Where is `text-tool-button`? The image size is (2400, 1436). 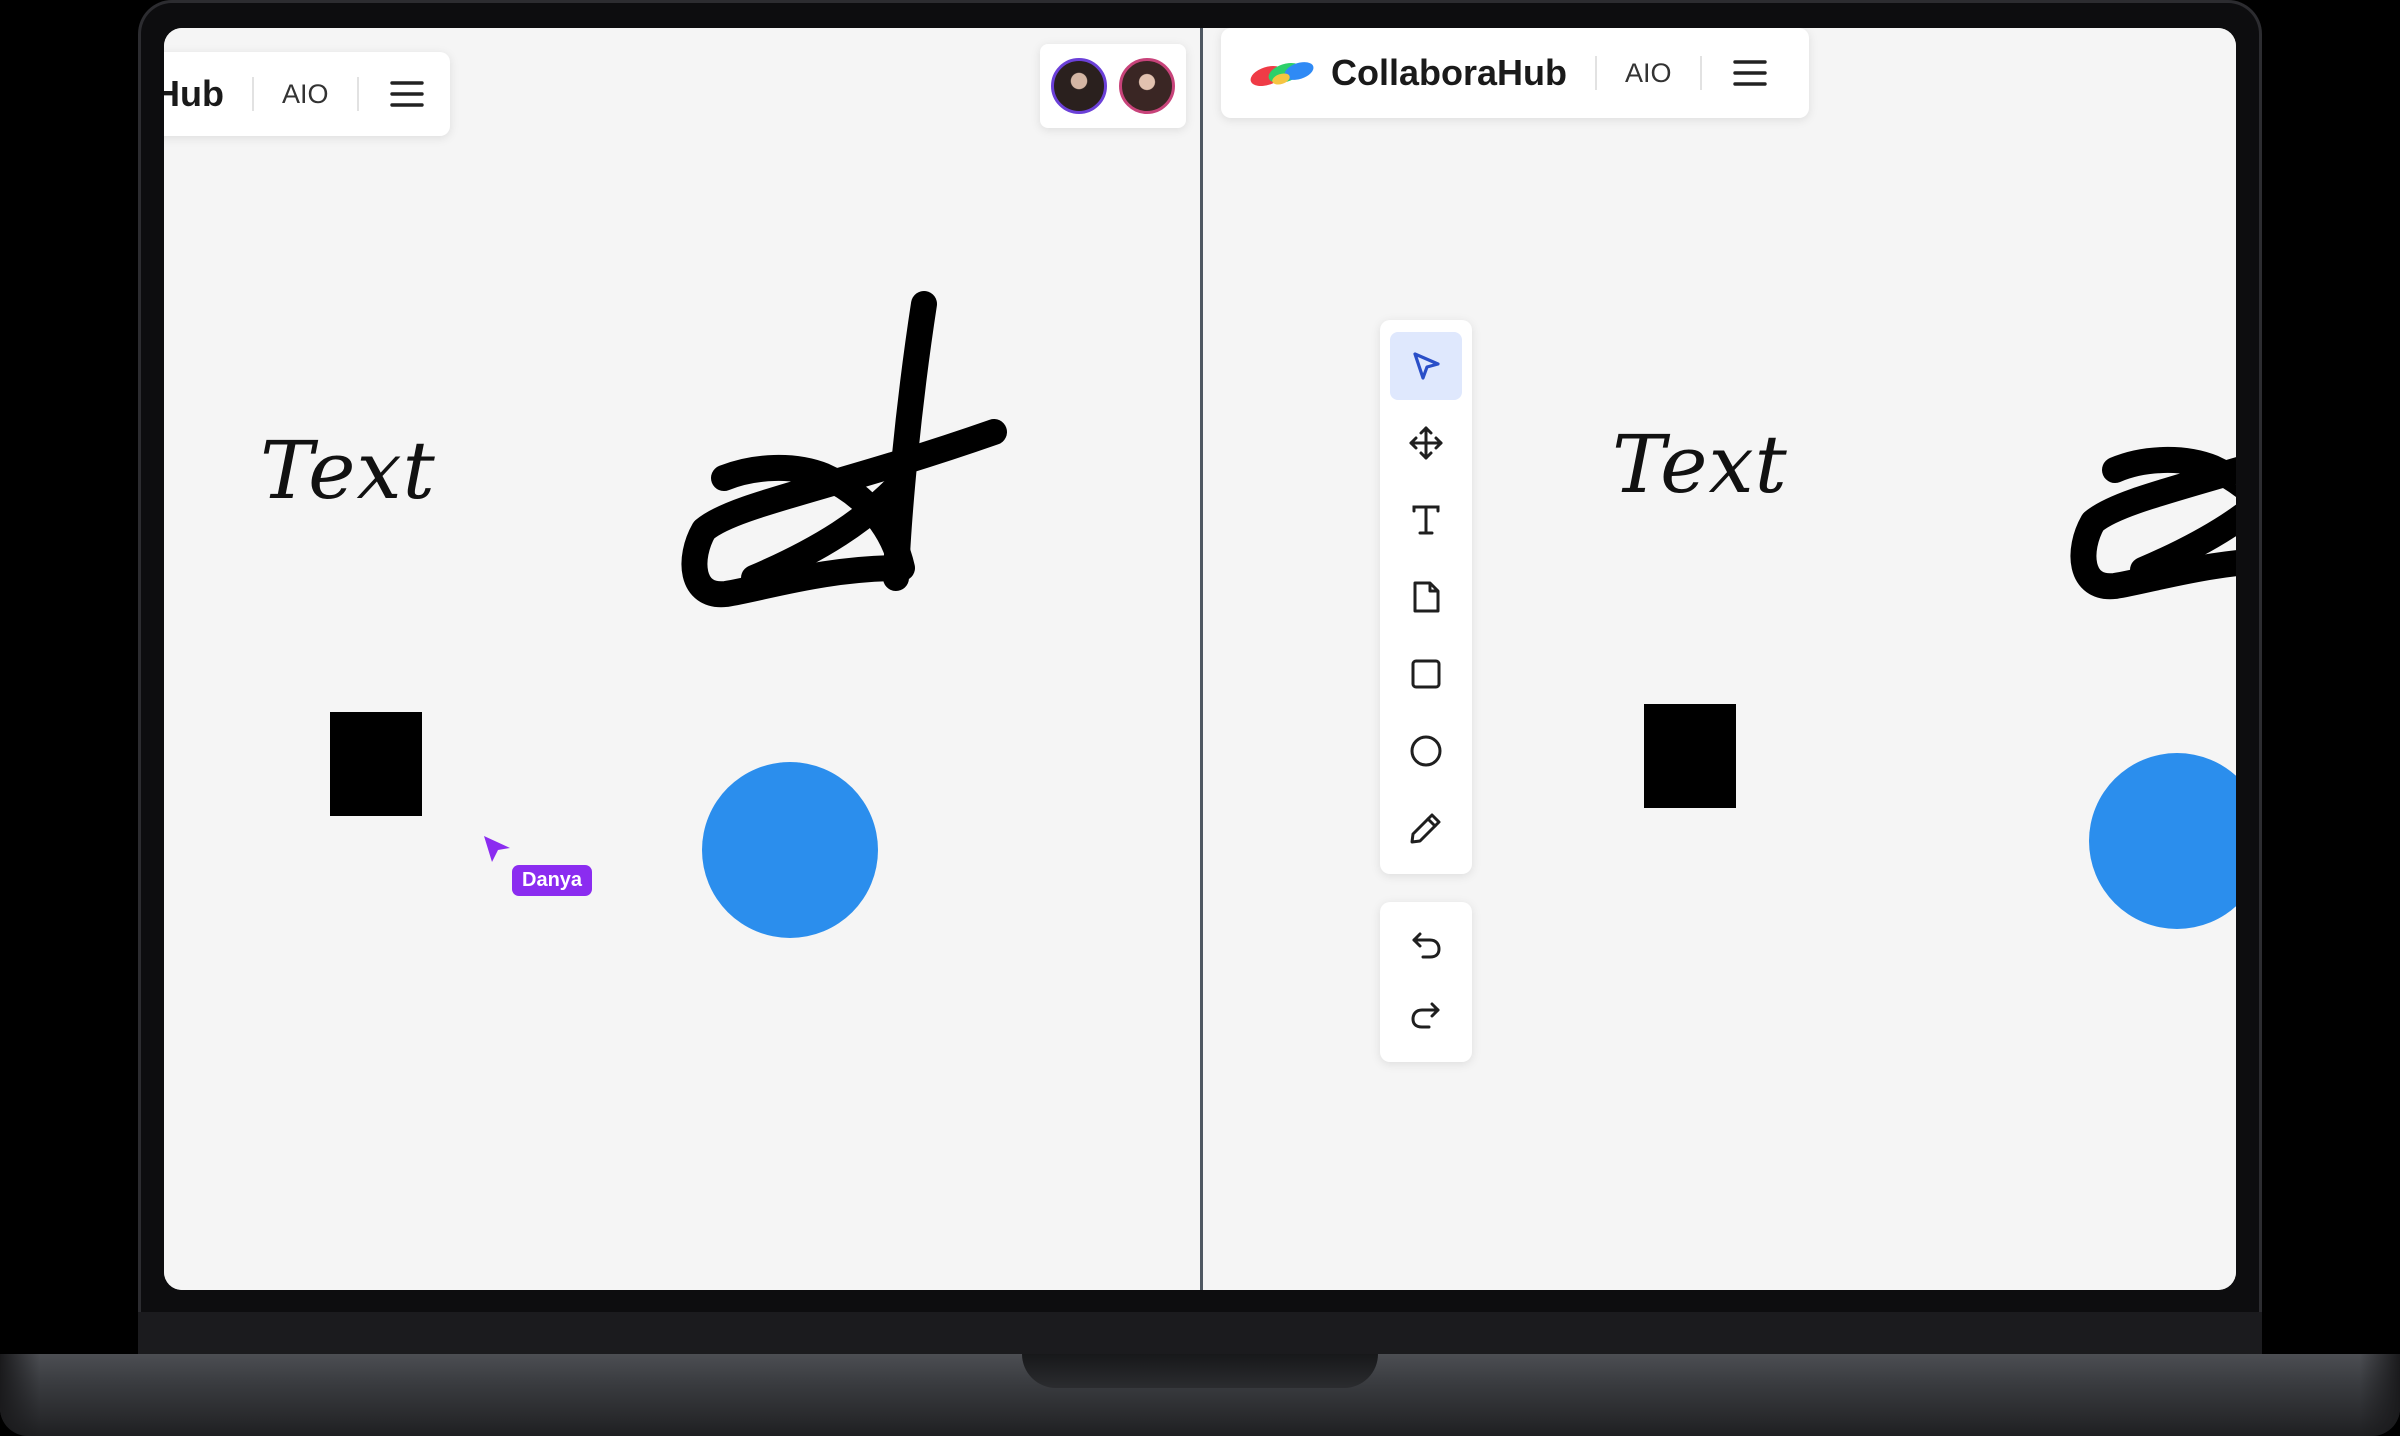 text-tool-button is located at coordinates (1426, 520).